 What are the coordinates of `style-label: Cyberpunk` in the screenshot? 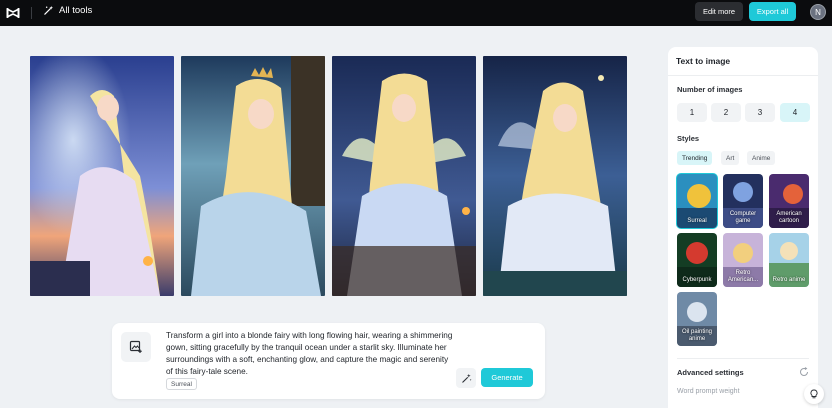 It's located at (697, 280).